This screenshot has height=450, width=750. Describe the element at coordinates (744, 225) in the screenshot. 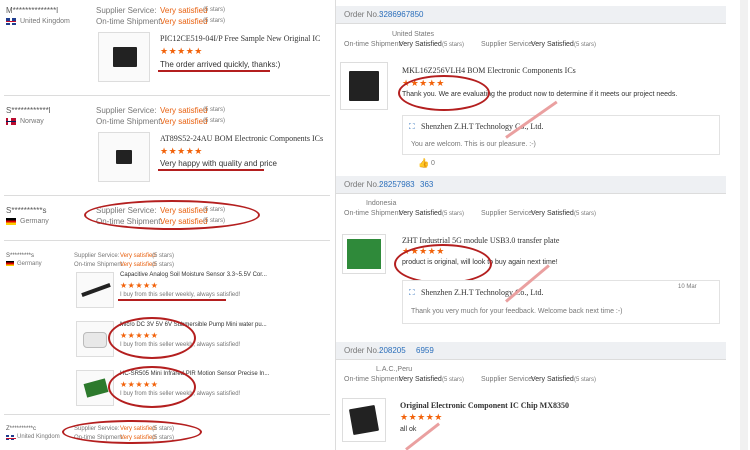

I see `scrollbar` at that location.